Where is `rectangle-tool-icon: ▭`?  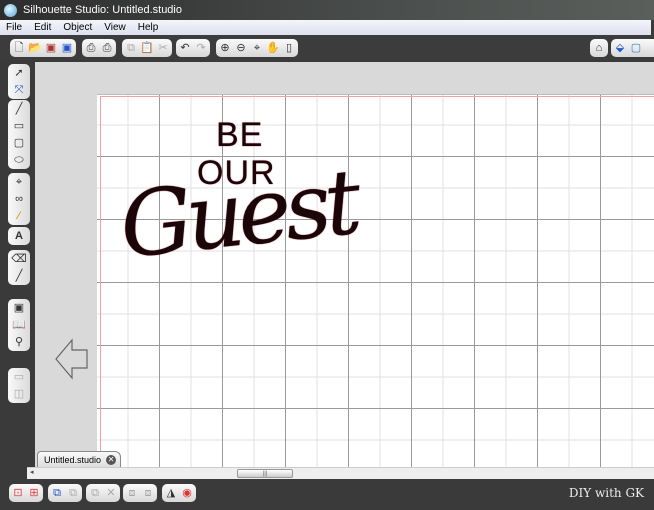
rectangle-tool-icon: ▭ is located at coordinates (19, 126).